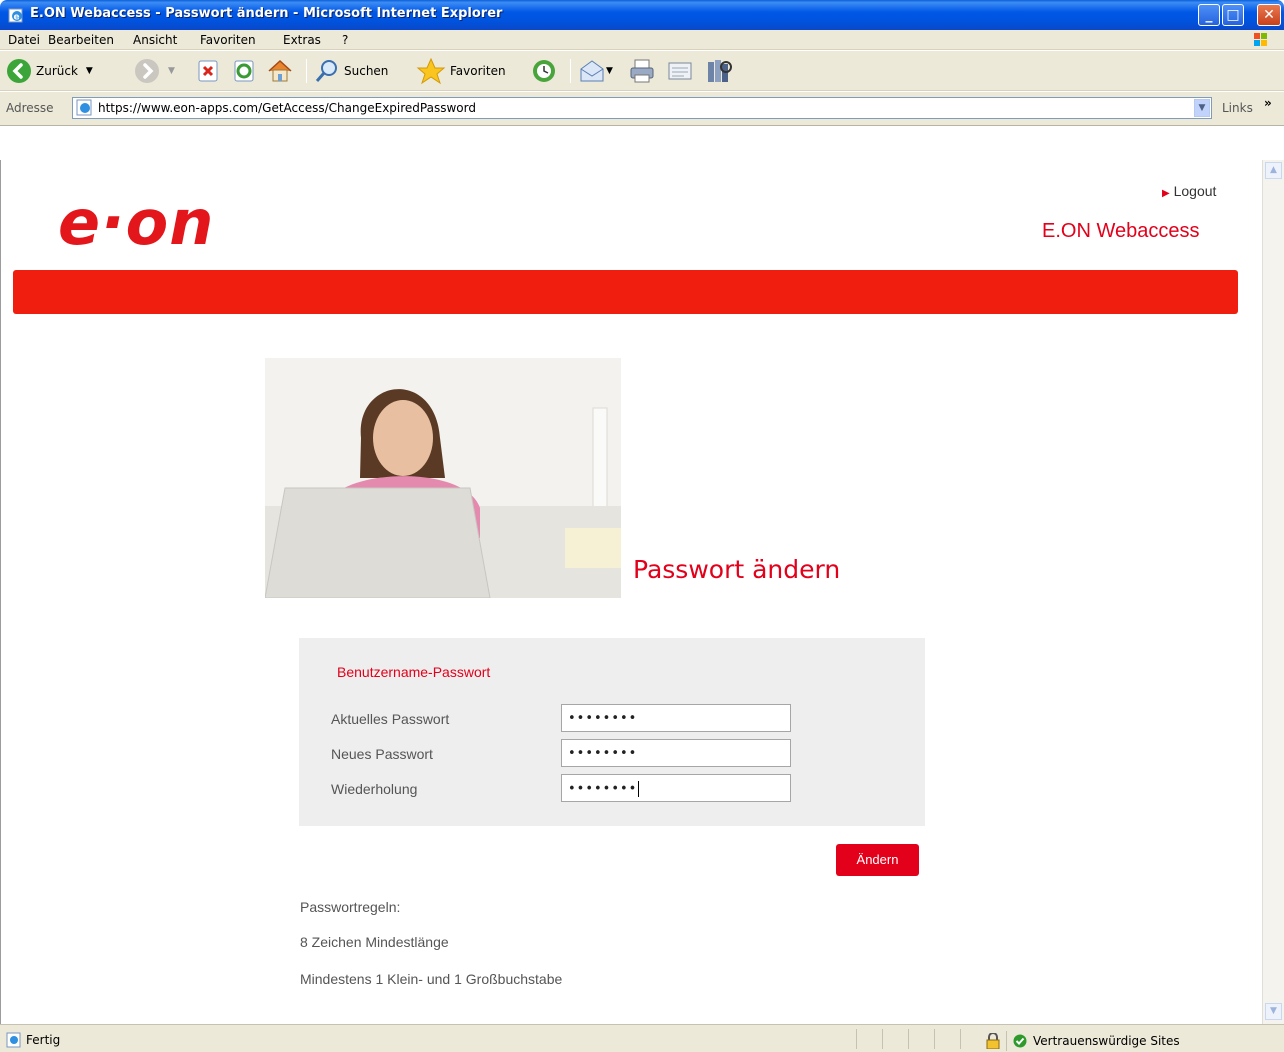  I want to click on page-title: Passwort ändern, so click(737, 569).